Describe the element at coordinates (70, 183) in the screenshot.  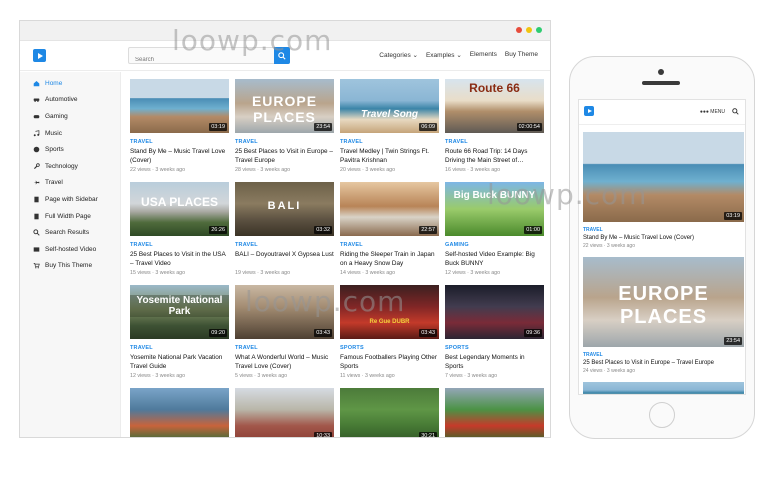
I see `sidebar-item-travel: Travel` at that location.